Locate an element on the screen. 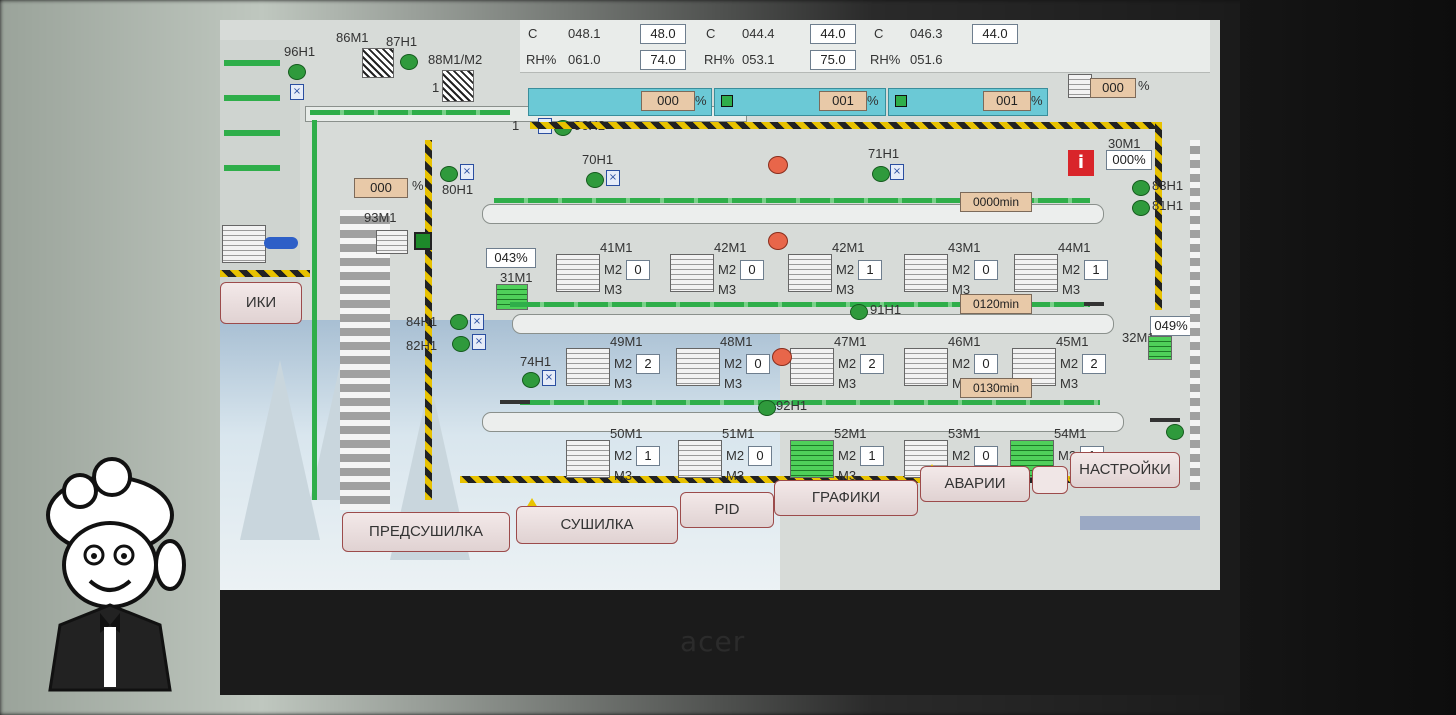  motor-label: 52M1 is located at coordinates (850, 433).